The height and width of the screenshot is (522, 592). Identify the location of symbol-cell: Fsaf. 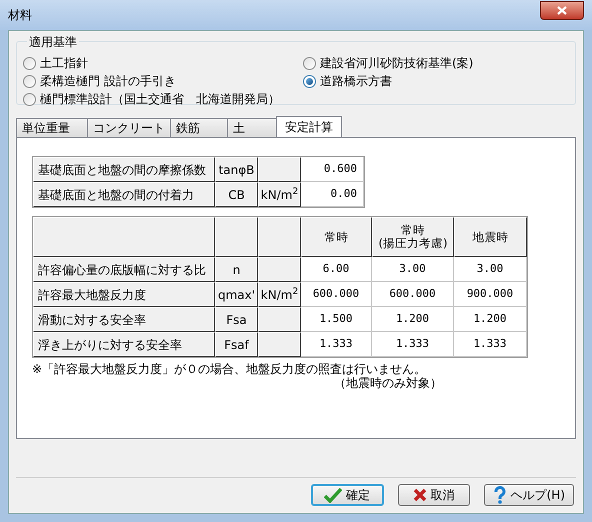
(236, 344).